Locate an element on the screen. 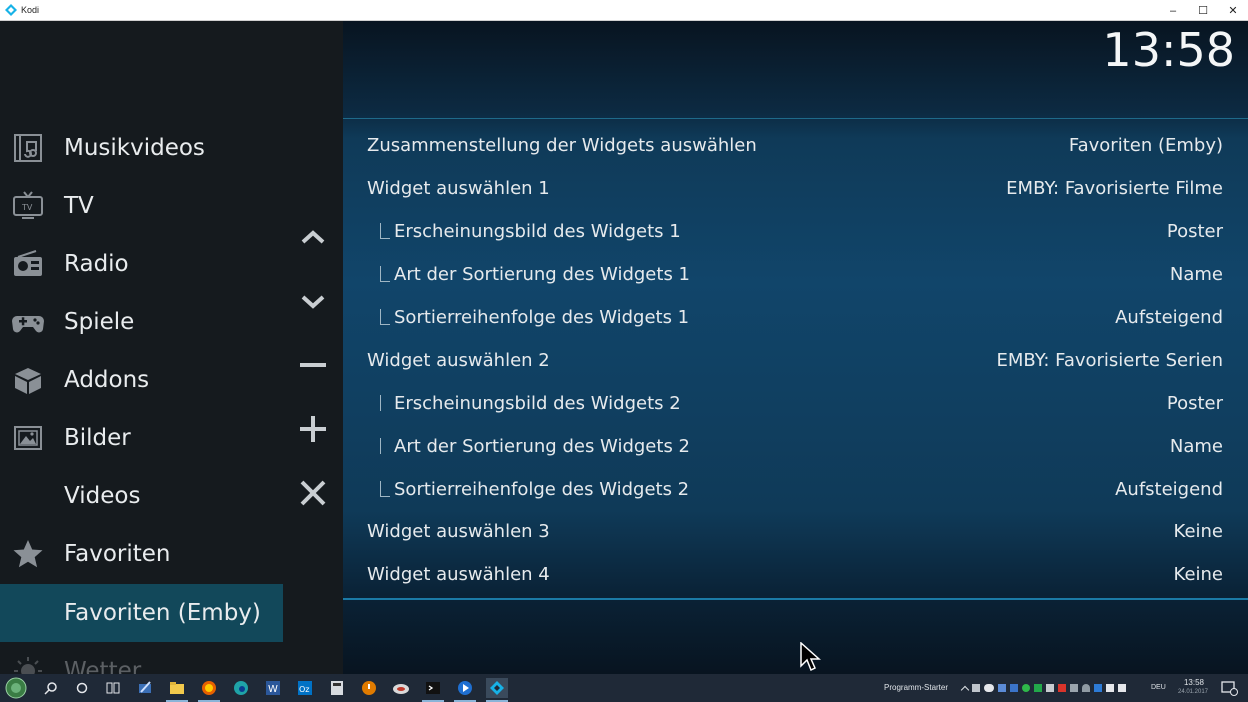 The height and width of the screenshot is (702, 1248). tray-cloud-icon is located at coordinates (989, 688).